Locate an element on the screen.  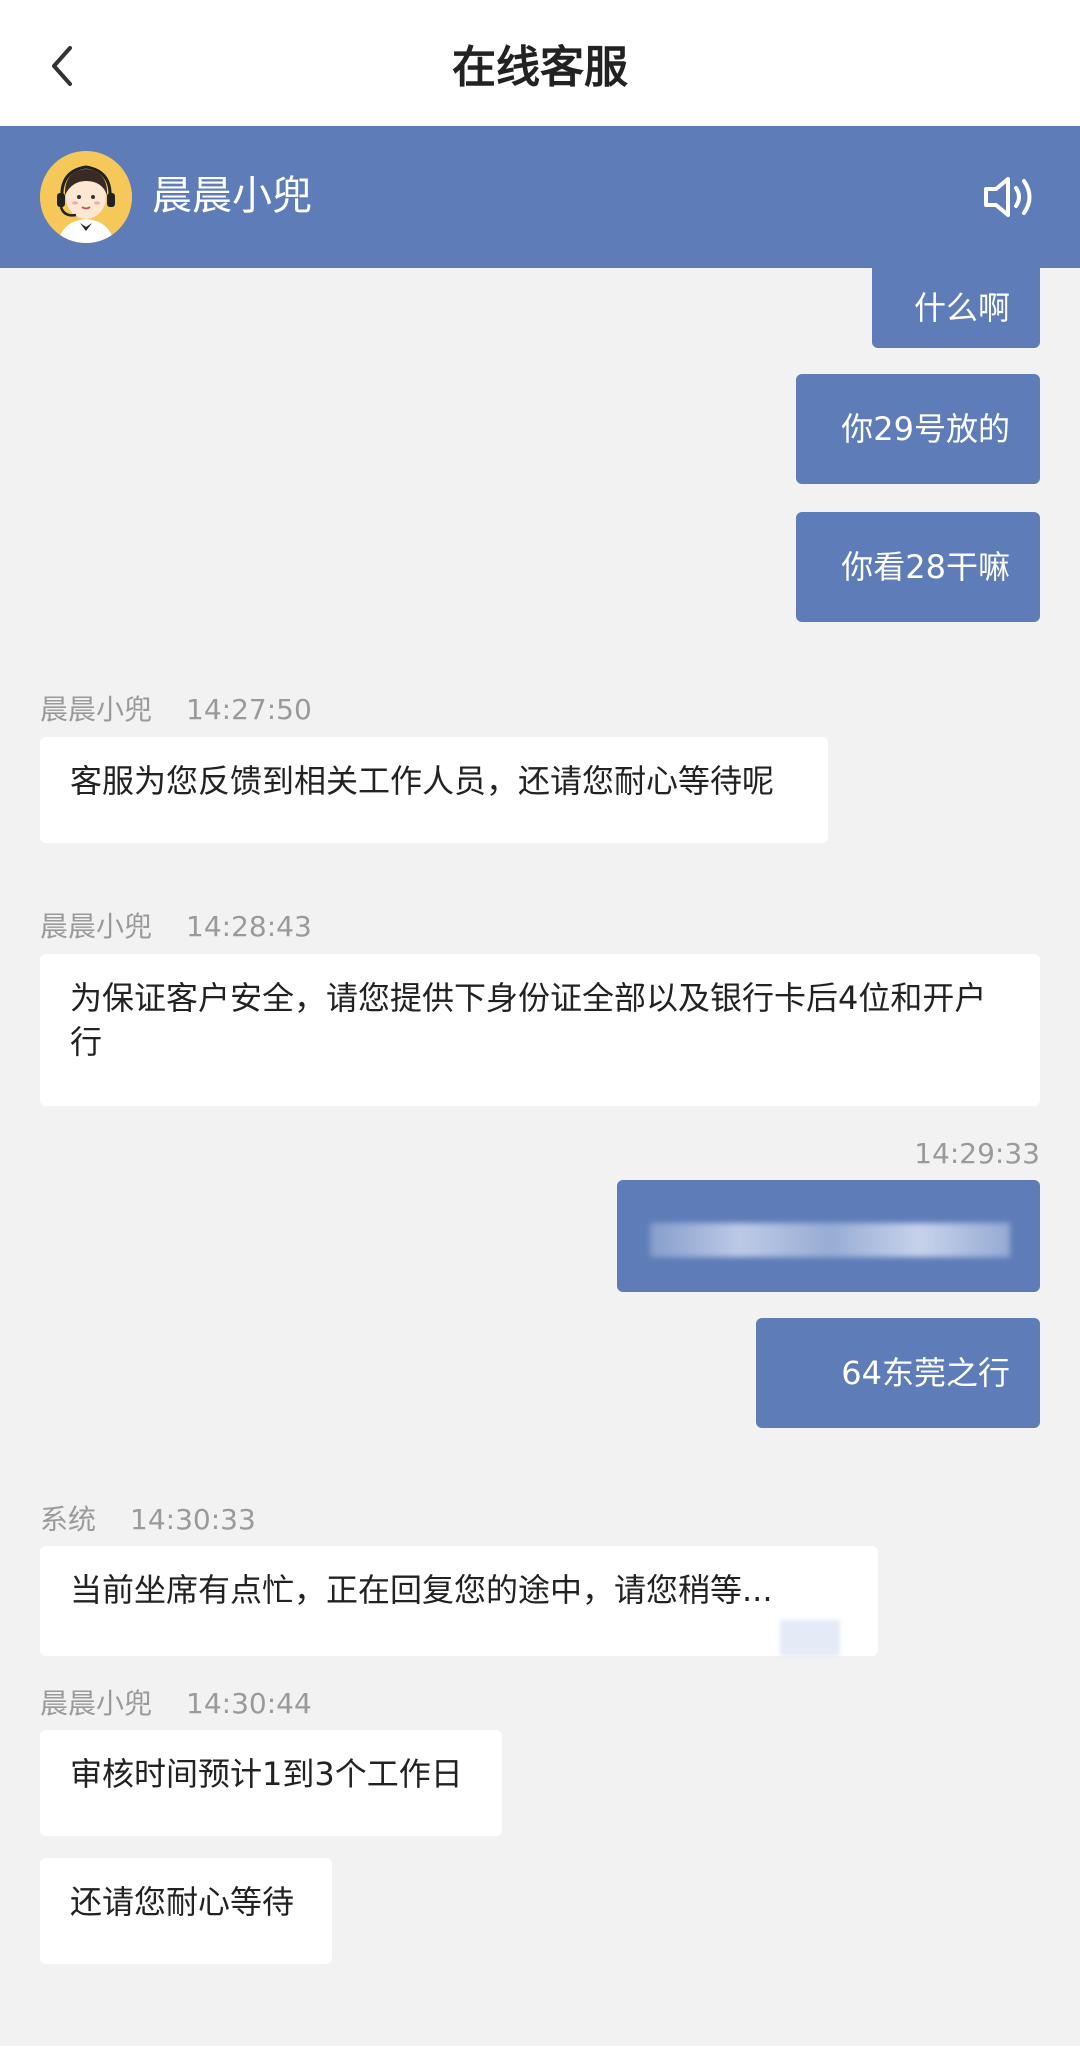
sound-toggle-button is located at coordinates (1010, 197).